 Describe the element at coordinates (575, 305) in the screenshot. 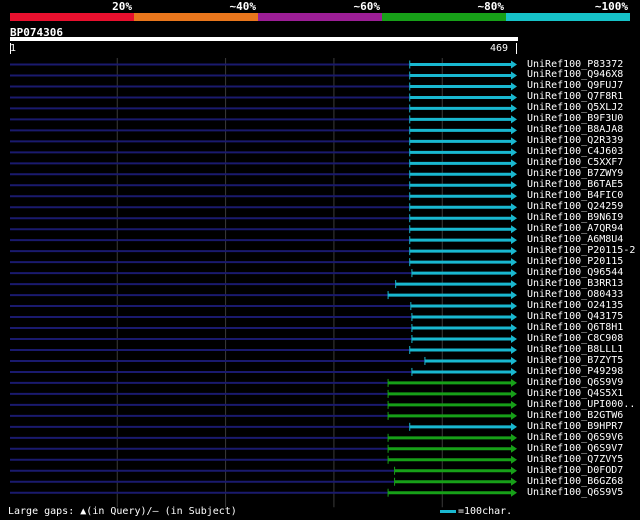

I see `hit-label: UniRef100_O24135` at that location.